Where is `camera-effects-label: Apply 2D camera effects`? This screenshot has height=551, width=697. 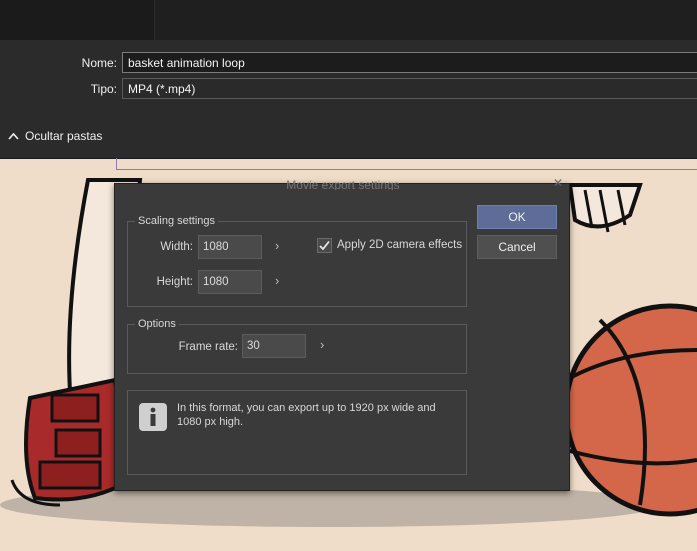
camera-effects-label: Apply 2D camera effects is located at coordinates (400, 245).